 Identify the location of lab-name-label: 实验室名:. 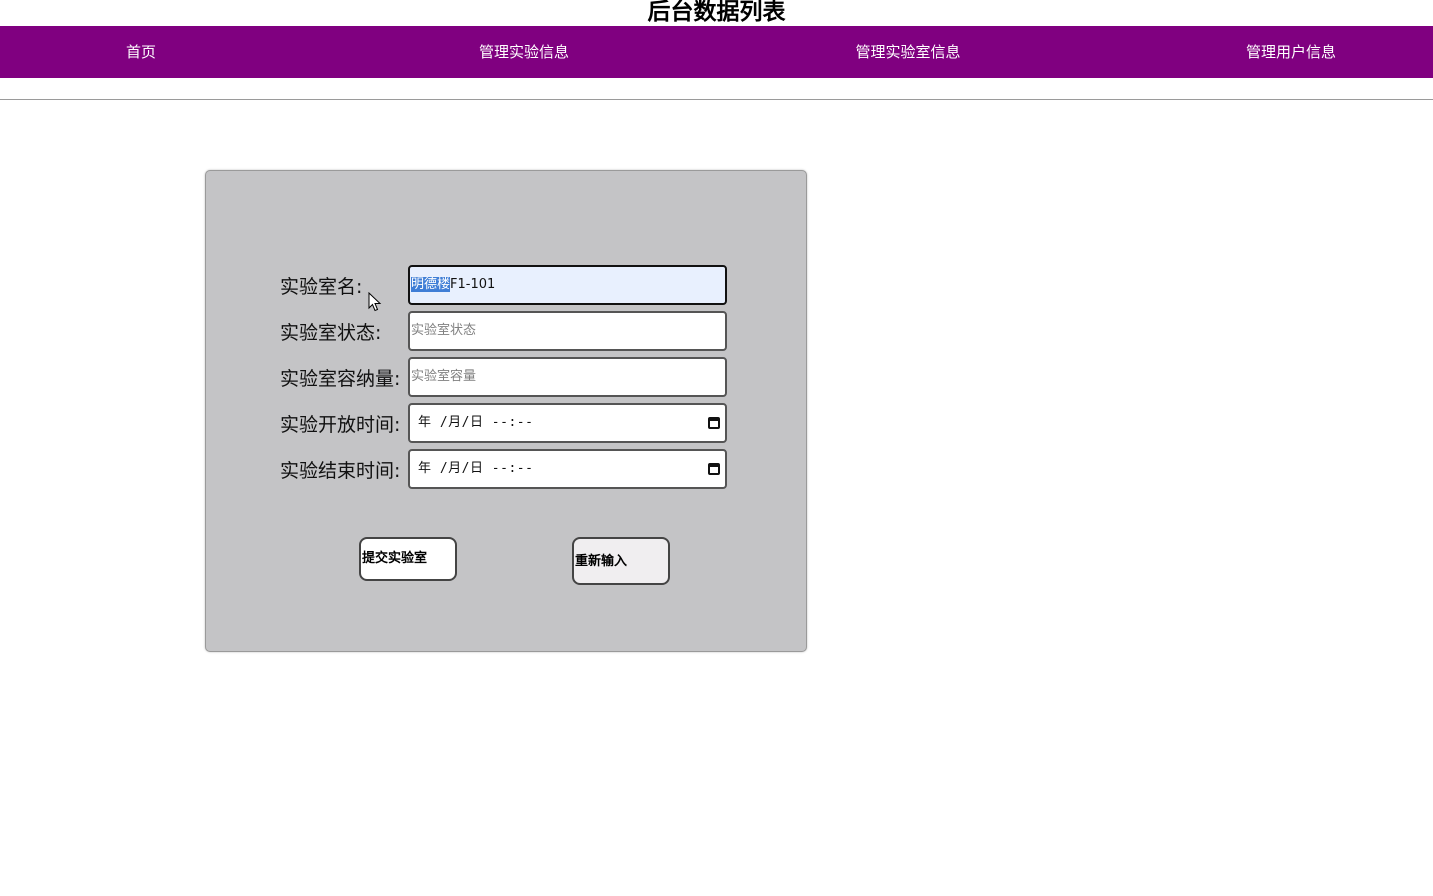
(321, 287).